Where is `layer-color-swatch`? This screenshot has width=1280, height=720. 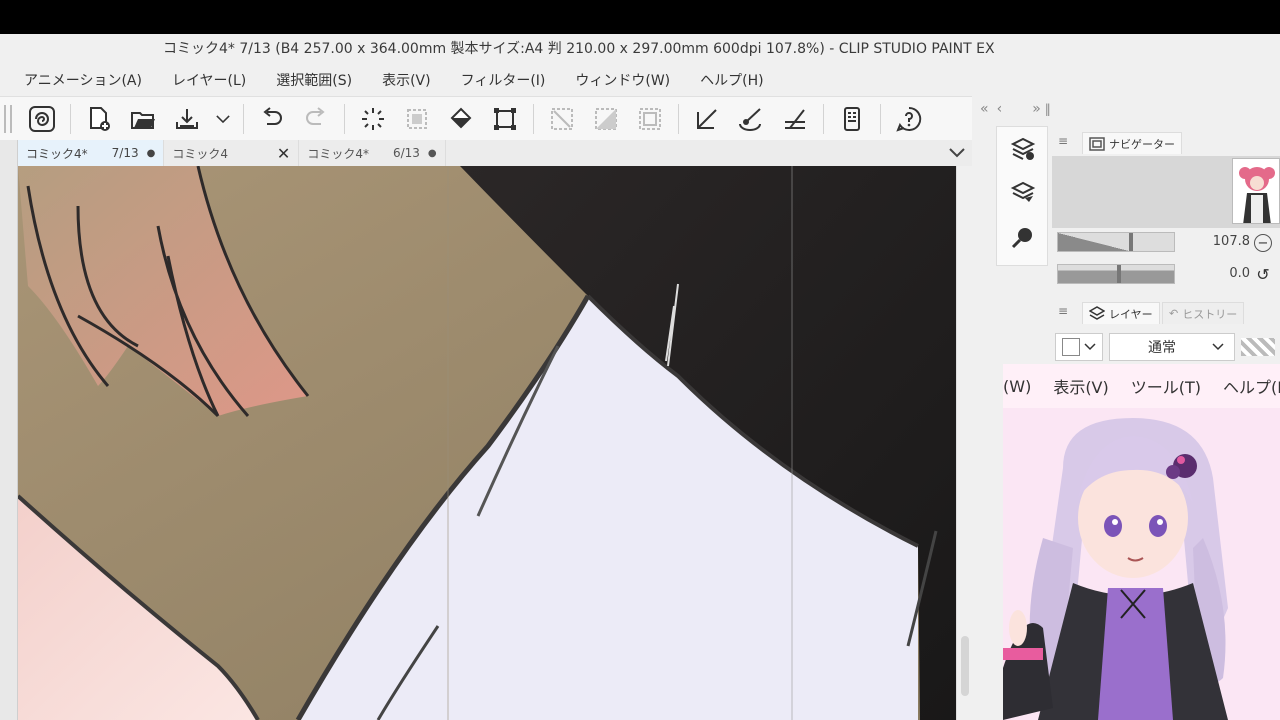
layer-color-swatch is located at coordinates (1071, 347).